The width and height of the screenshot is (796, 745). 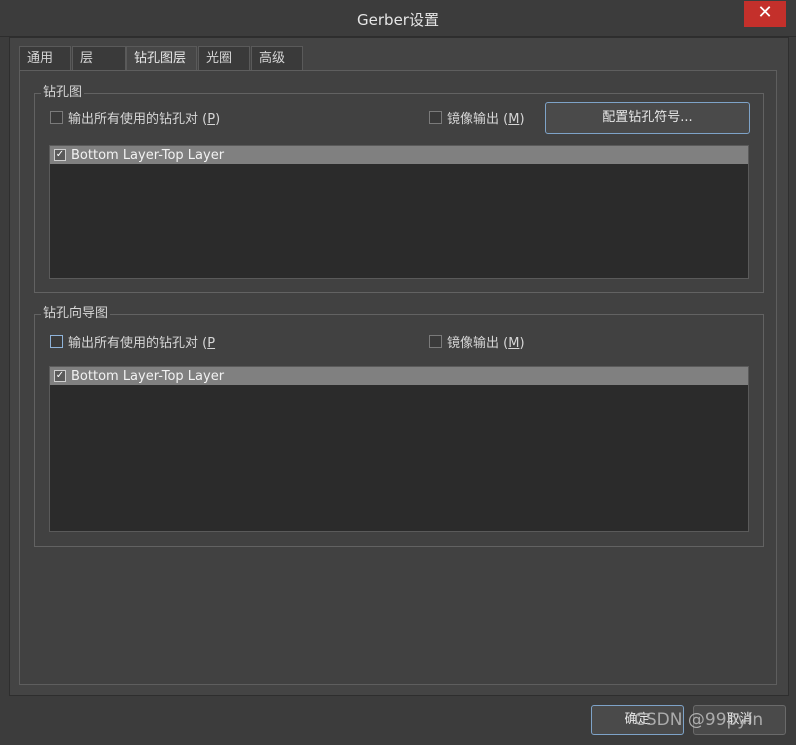 I want to click on tab-label: 光圈, so click(x=219, y=58).